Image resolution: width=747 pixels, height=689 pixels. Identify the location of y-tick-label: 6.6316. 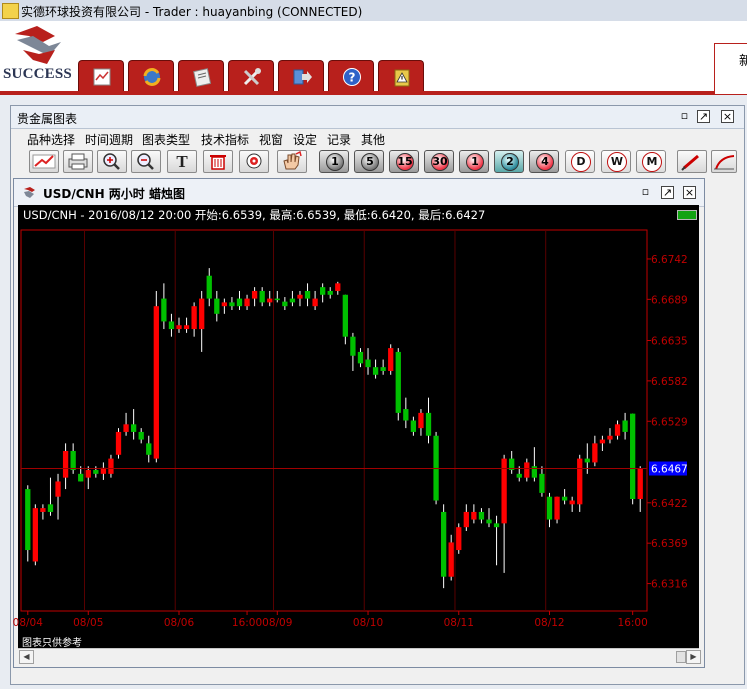
(669, 585).